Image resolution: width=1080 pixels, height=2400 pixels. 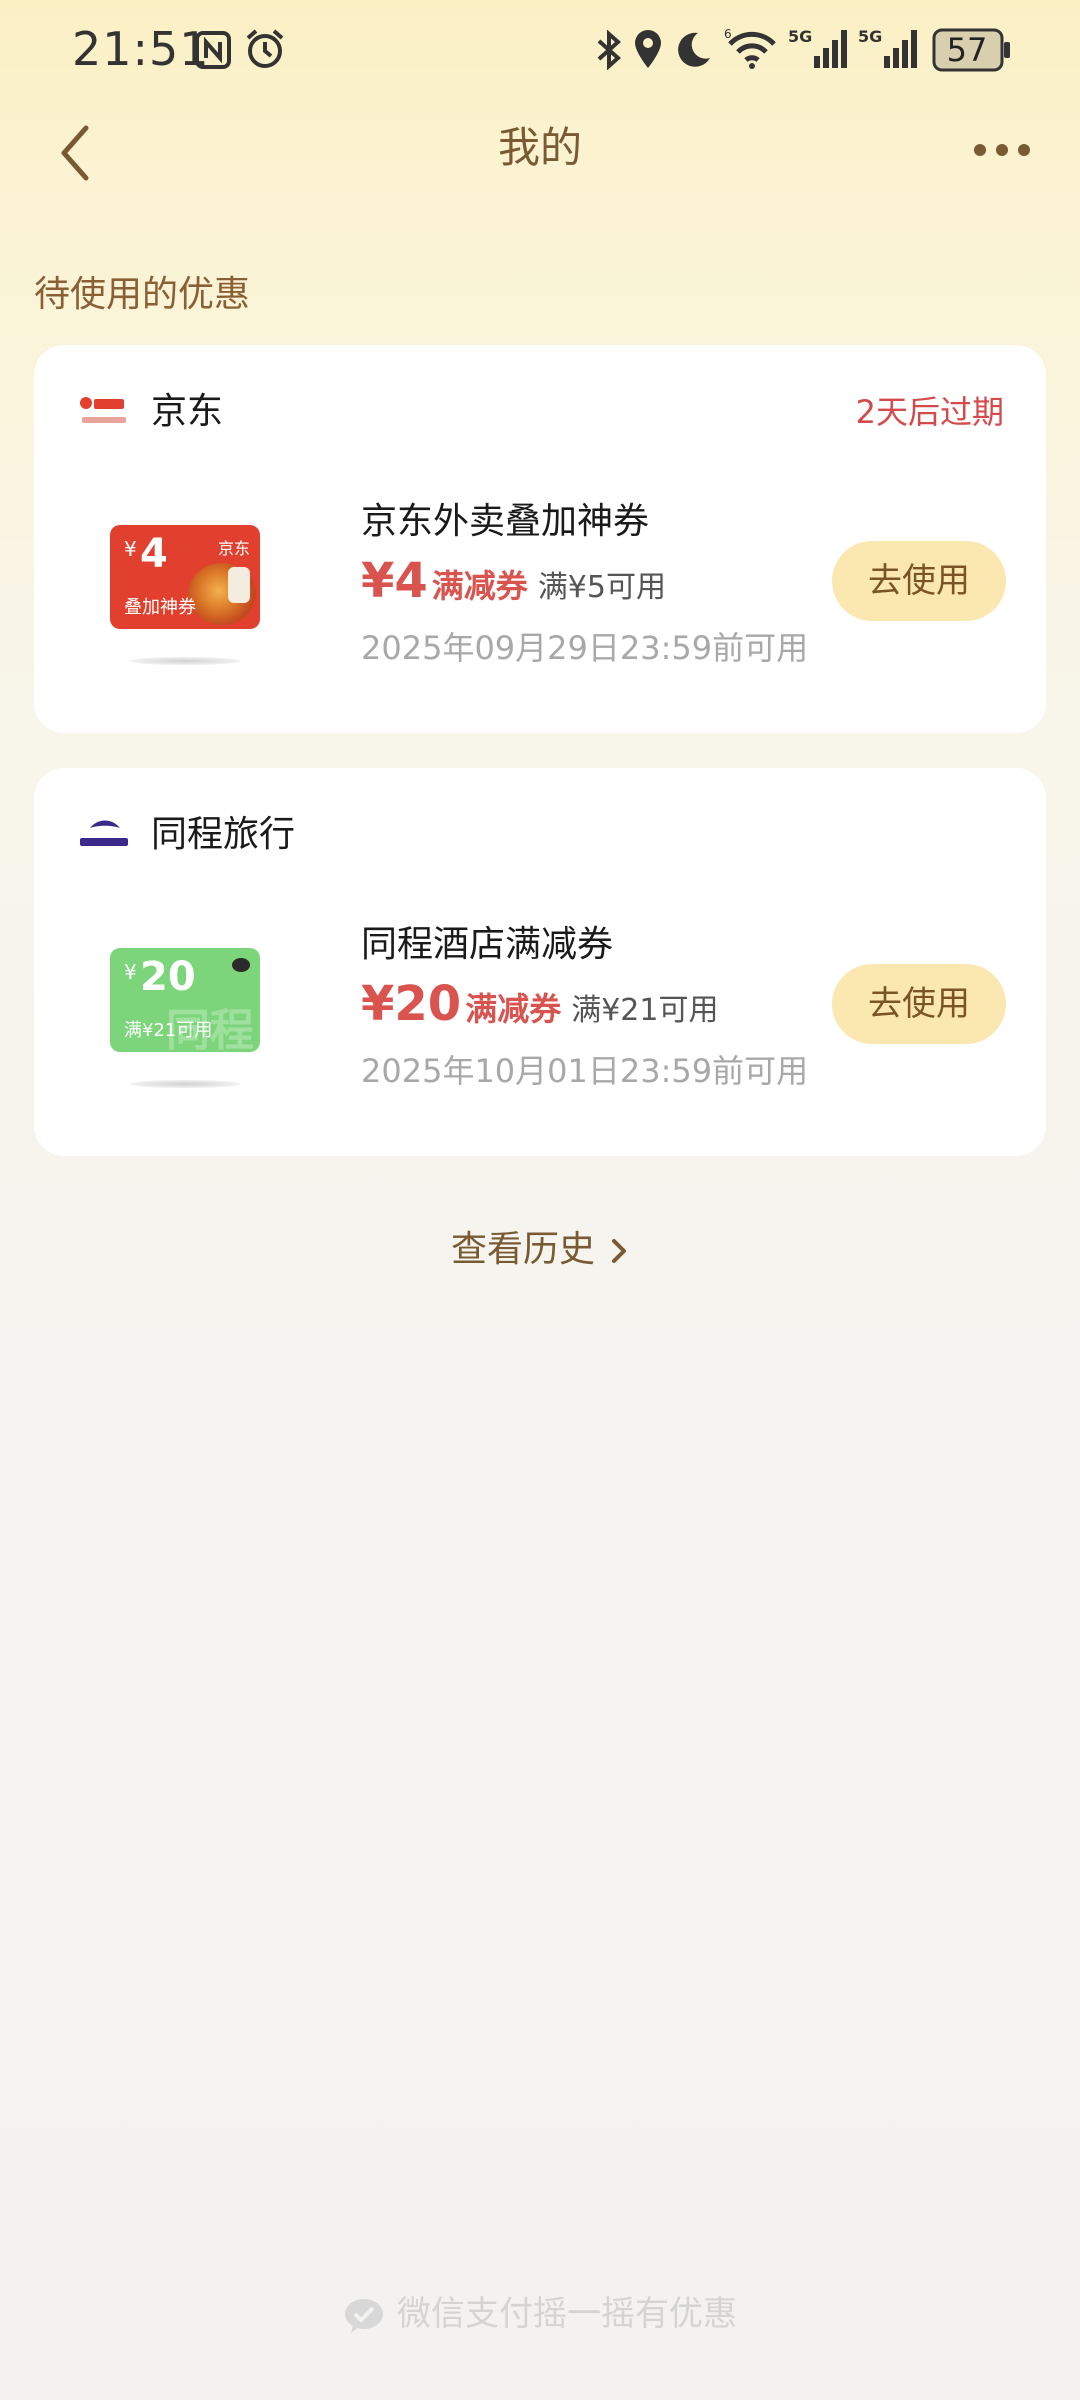 I want to click on bird-logo-icon, so click(x=241, y=965).